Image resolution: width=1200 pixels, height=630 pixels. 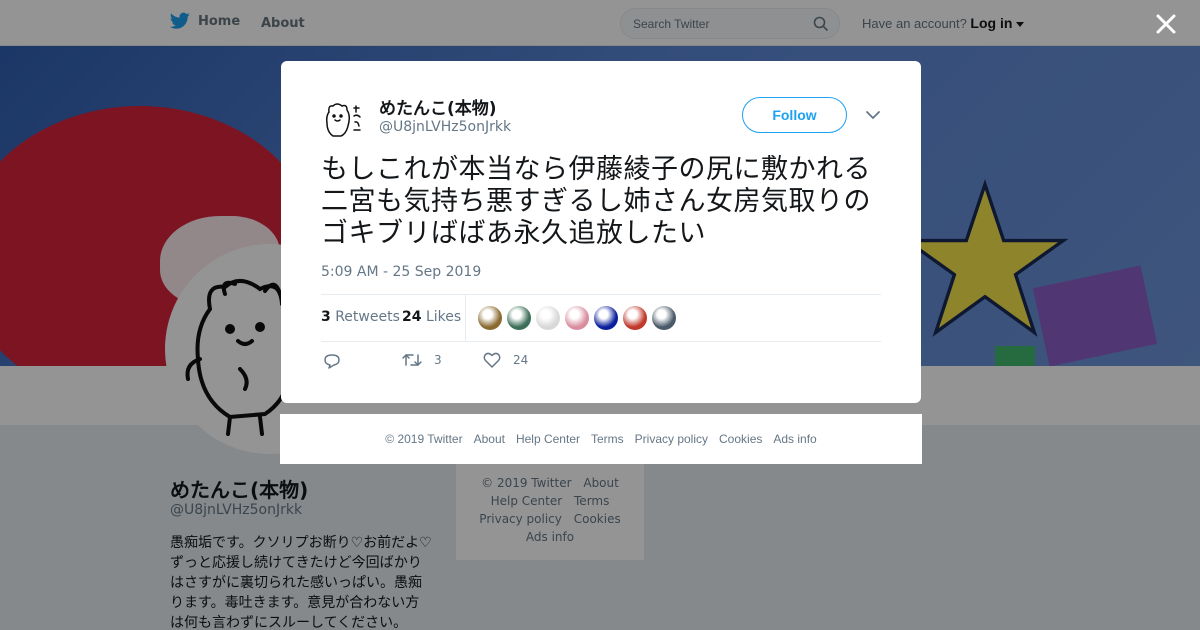 I want to click on tweet-author-avatar, so click(x=345, y=120).